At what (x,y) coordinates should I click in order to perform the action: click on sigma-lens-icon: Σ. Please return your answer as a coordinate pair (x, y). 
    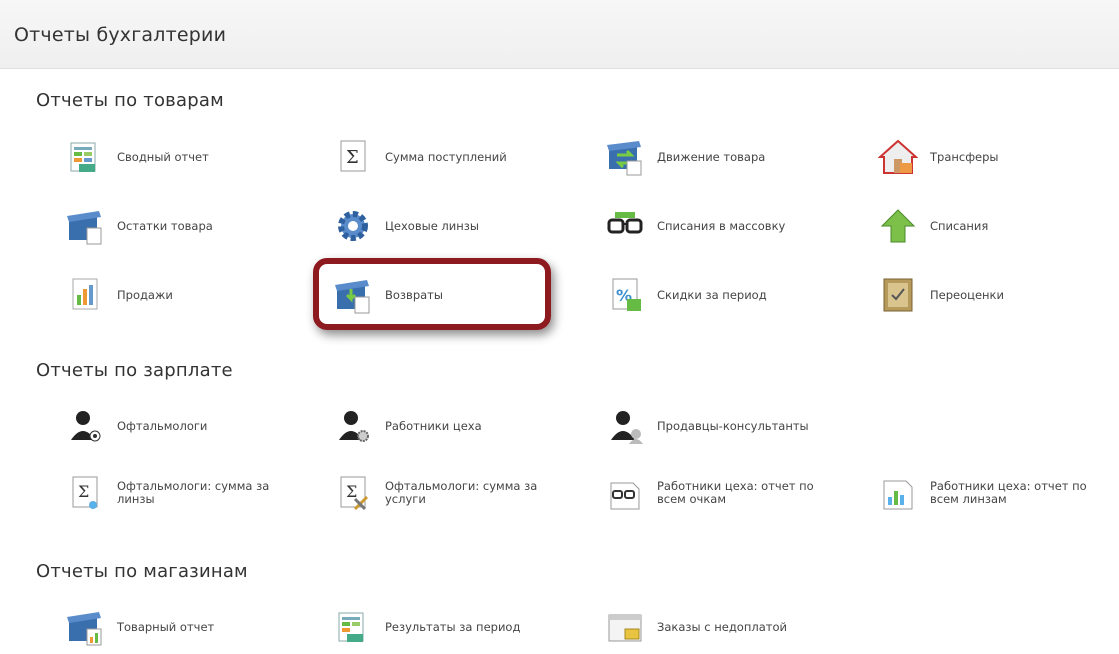
    Looking at the image, I should click on (85, 493).